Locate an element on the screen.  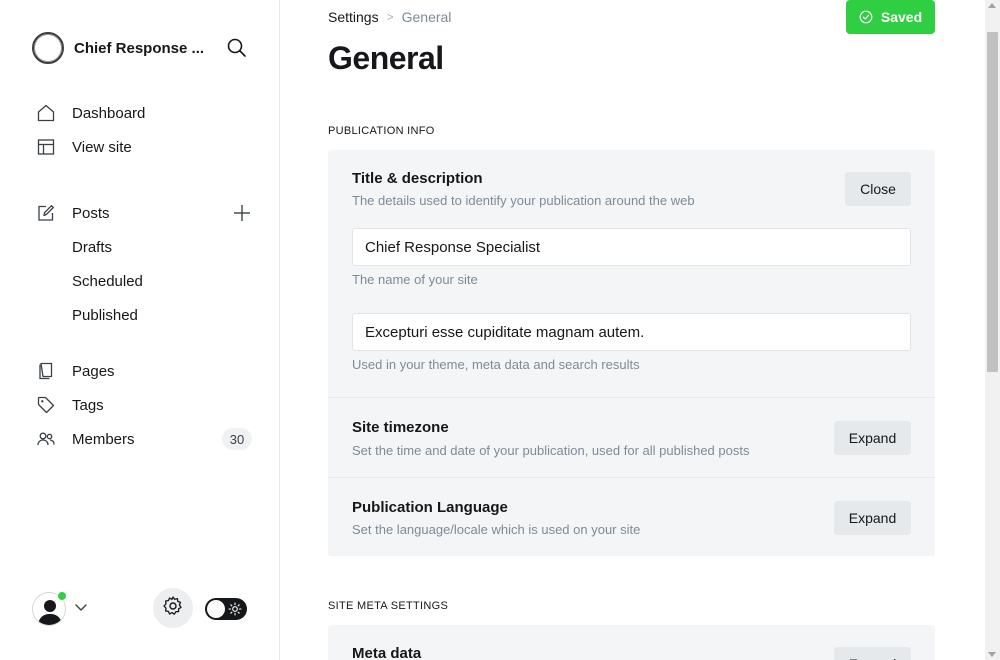
meta-data-expand-button: Expand is located at coordinates (872, 653).